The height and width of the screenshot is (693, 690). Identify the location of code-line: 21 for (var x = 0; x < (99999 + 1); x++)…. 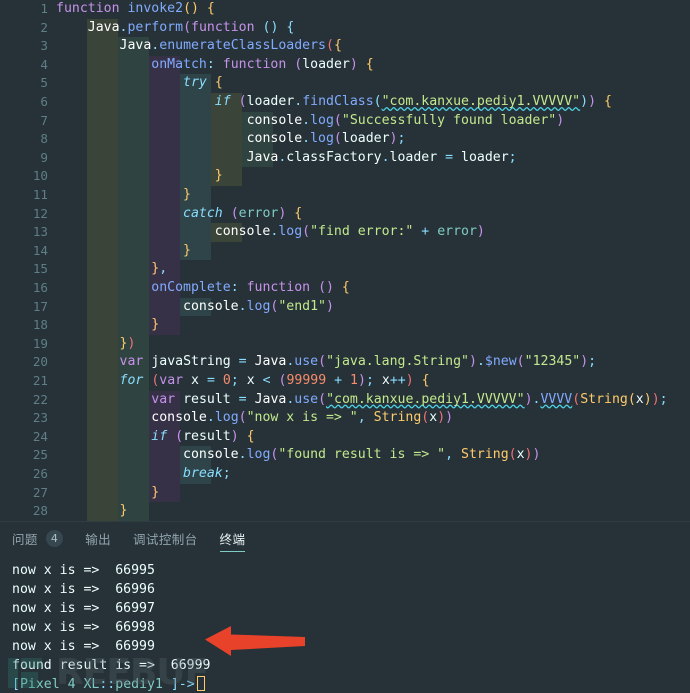
(345, 381).